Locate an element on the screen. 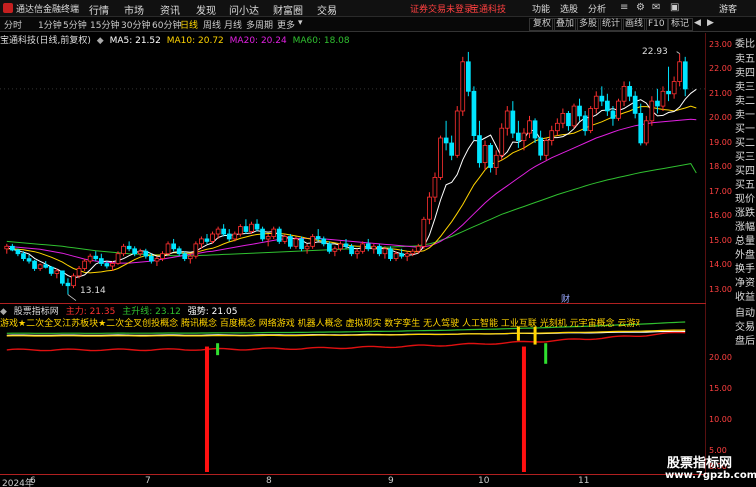  date-axis: 2024年 6 7 8 9 10 11 is located at coordinates (353, 480).